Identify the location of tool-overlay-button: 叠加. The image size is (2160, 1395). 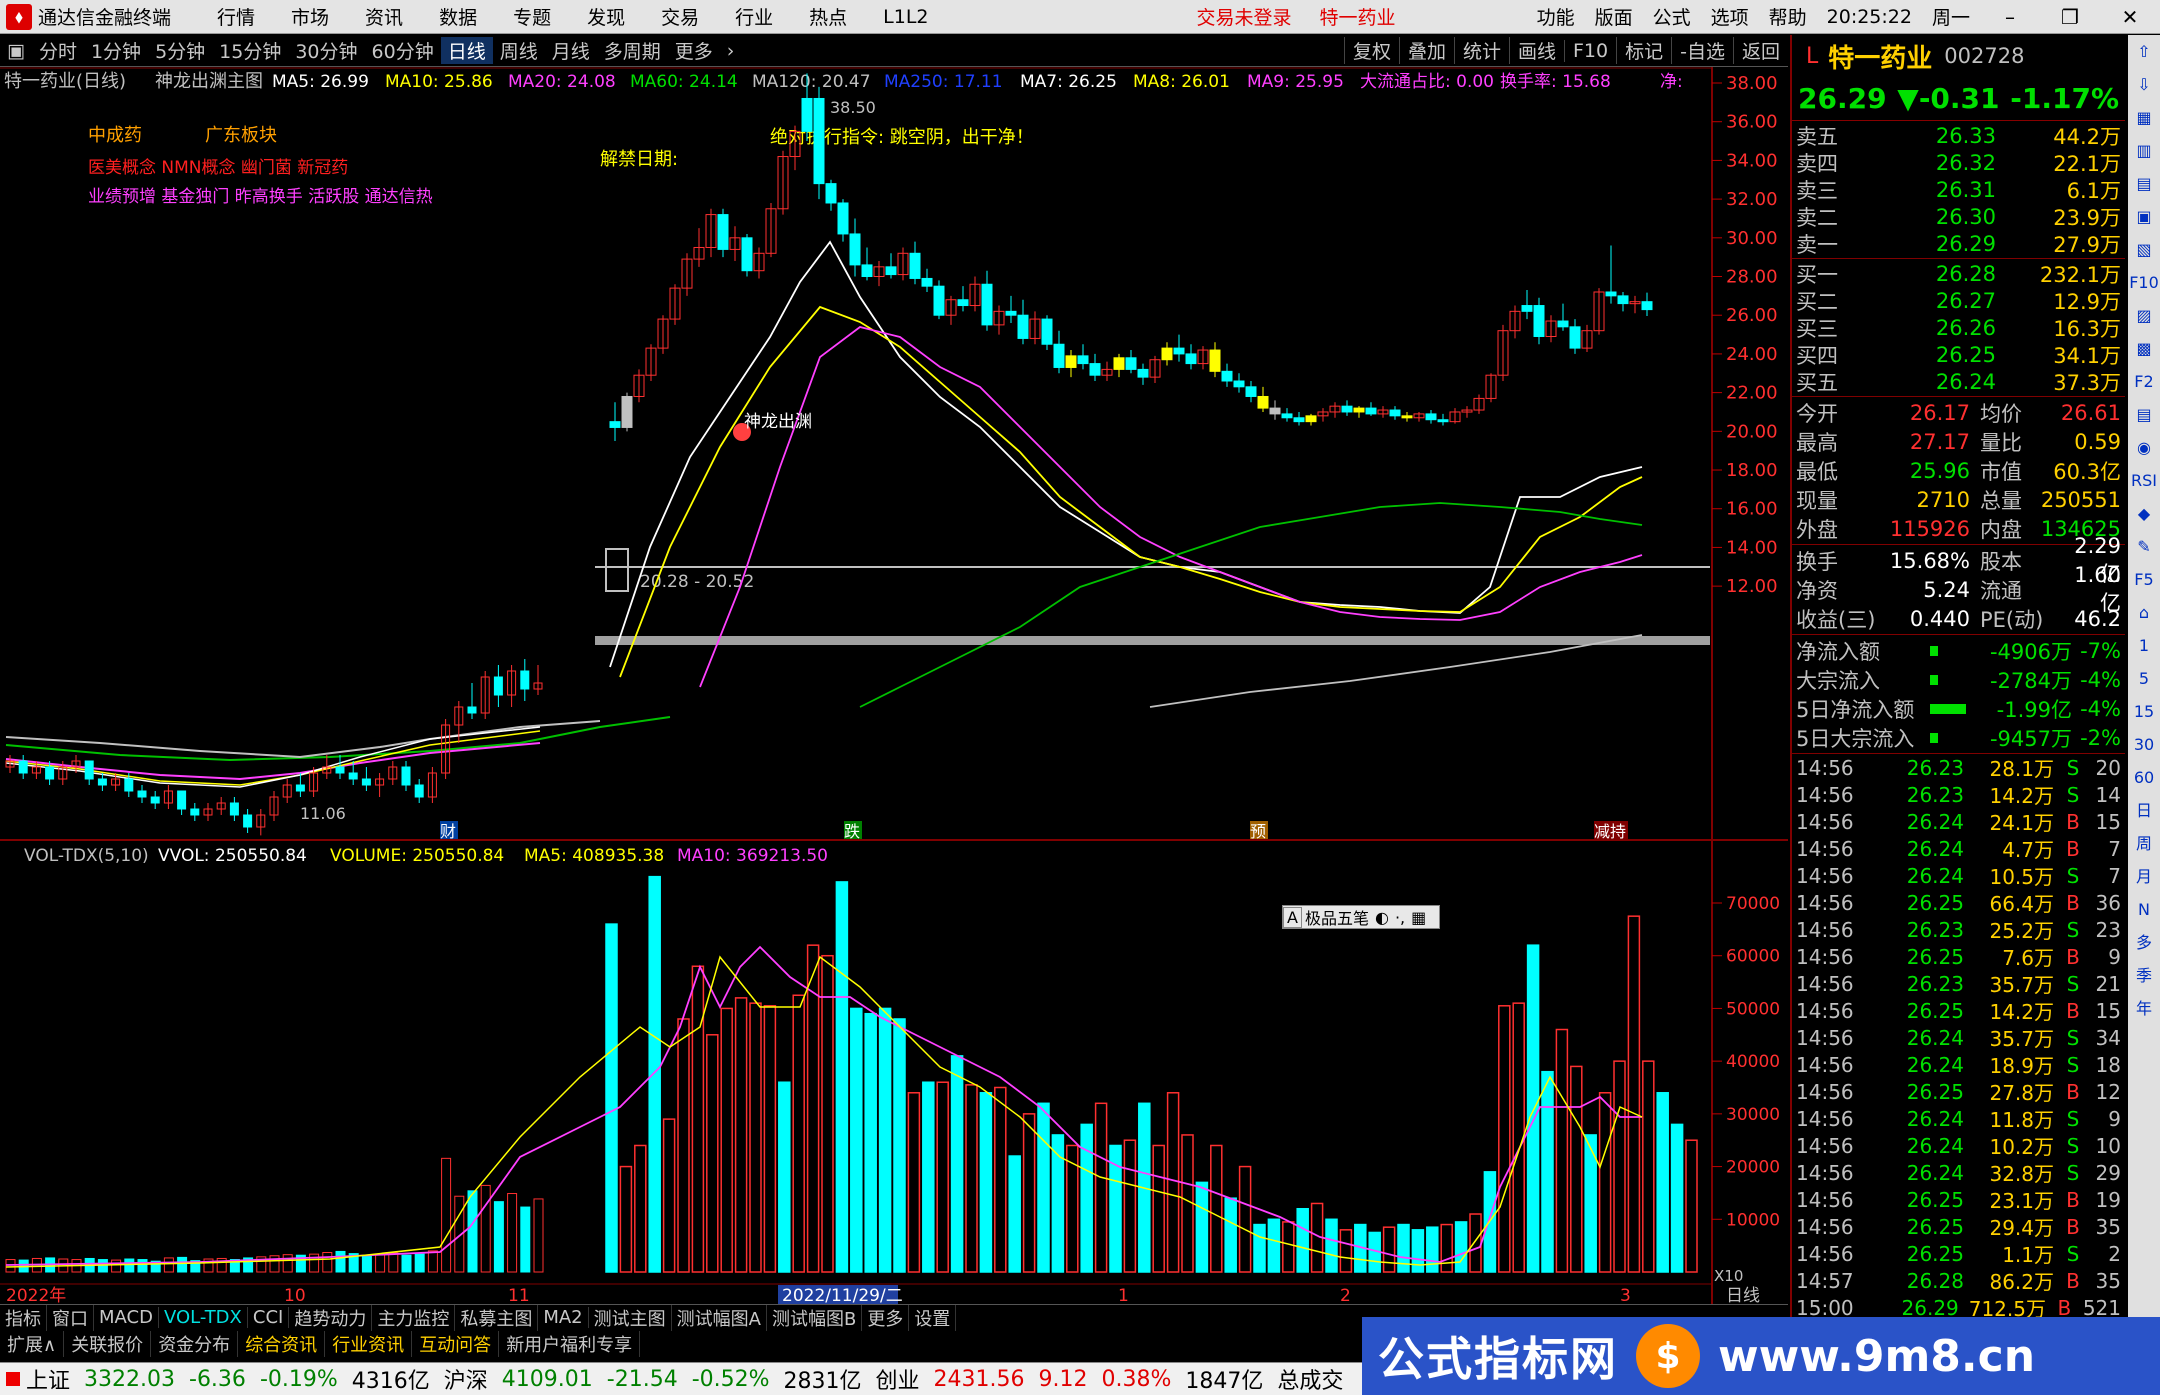
(1426, 50).